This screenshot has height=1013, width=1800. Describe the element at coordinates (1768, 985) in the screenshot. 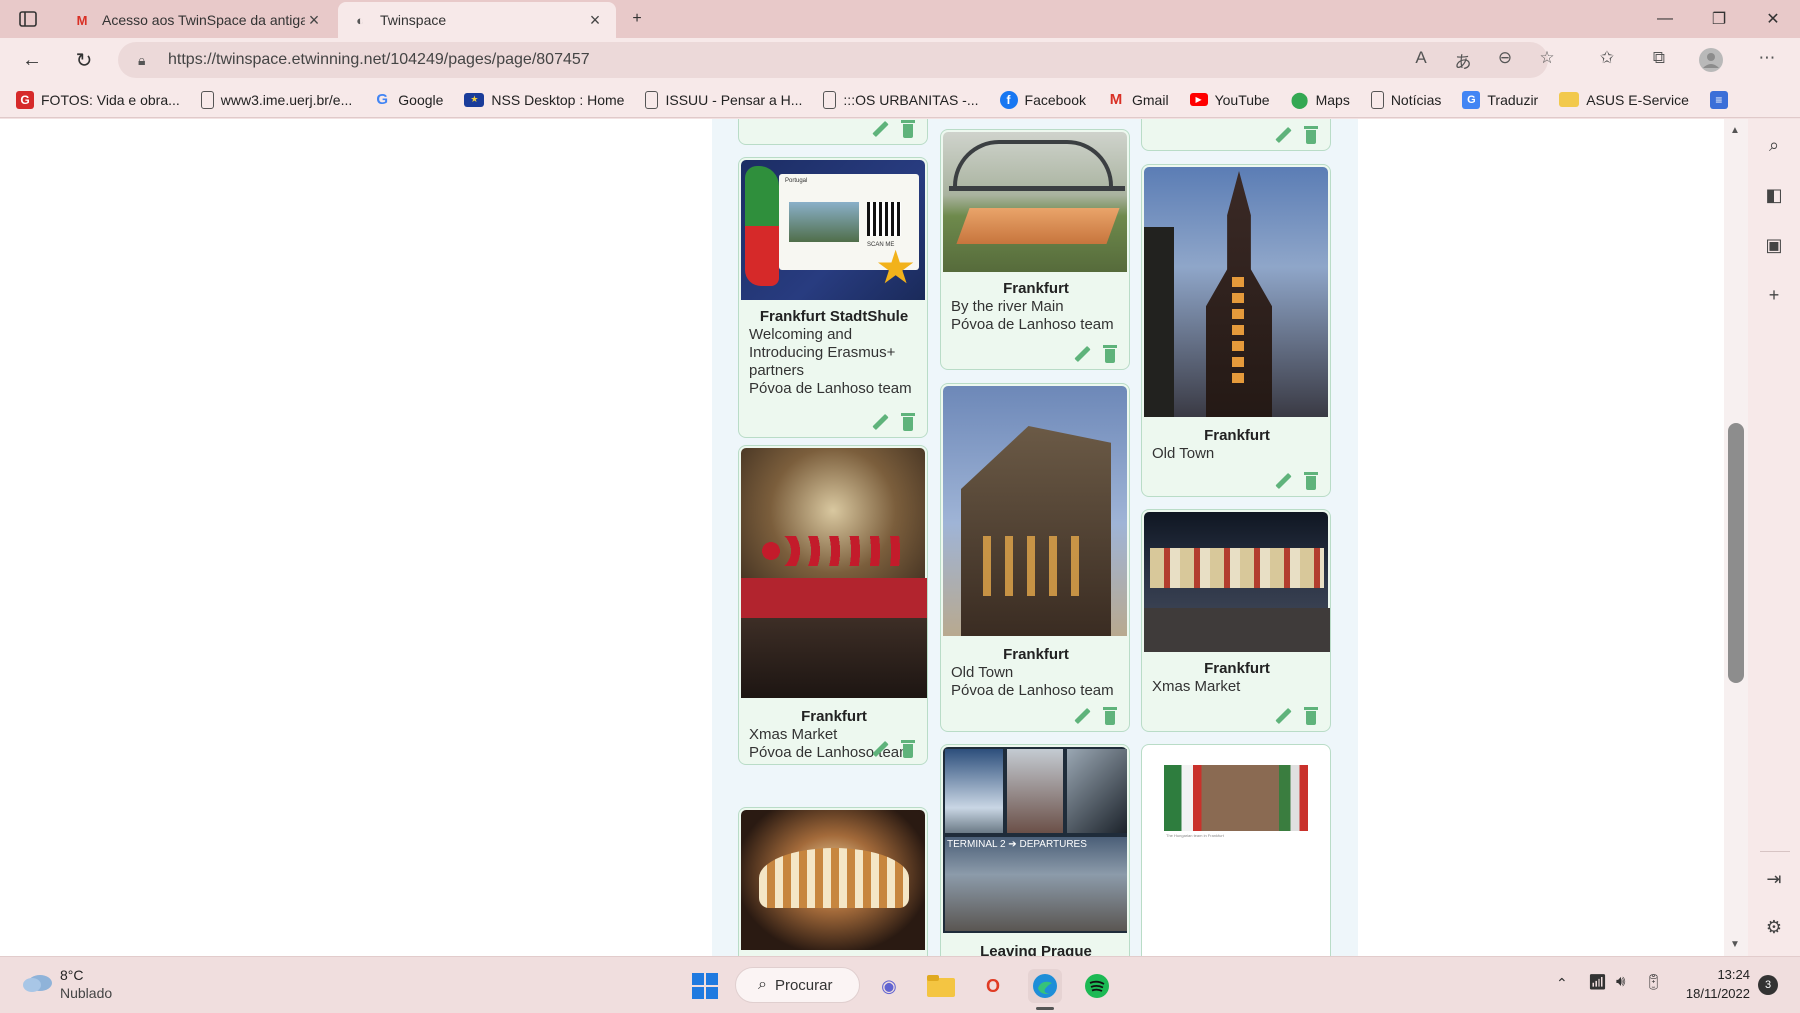

I see `notification-badge: 3` at that location.